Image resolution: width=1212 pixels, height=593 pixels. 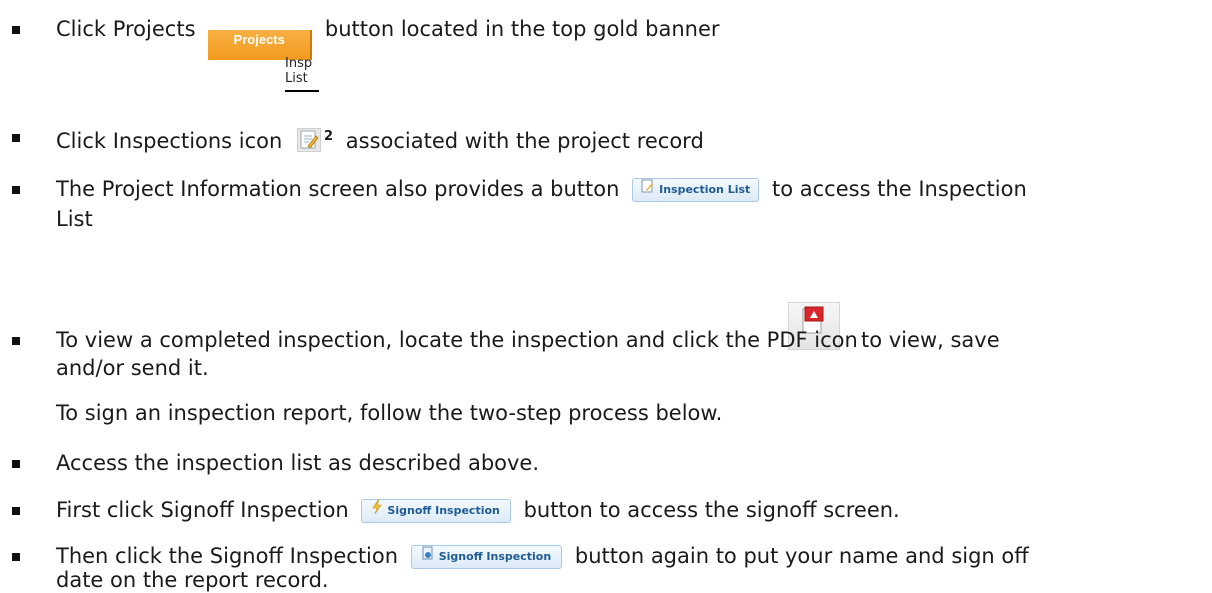 What do you see at coordinates (192, 580) in the screenshot?
I see `step-text-continued: date on the report record.` at bounding box center [192, 580].